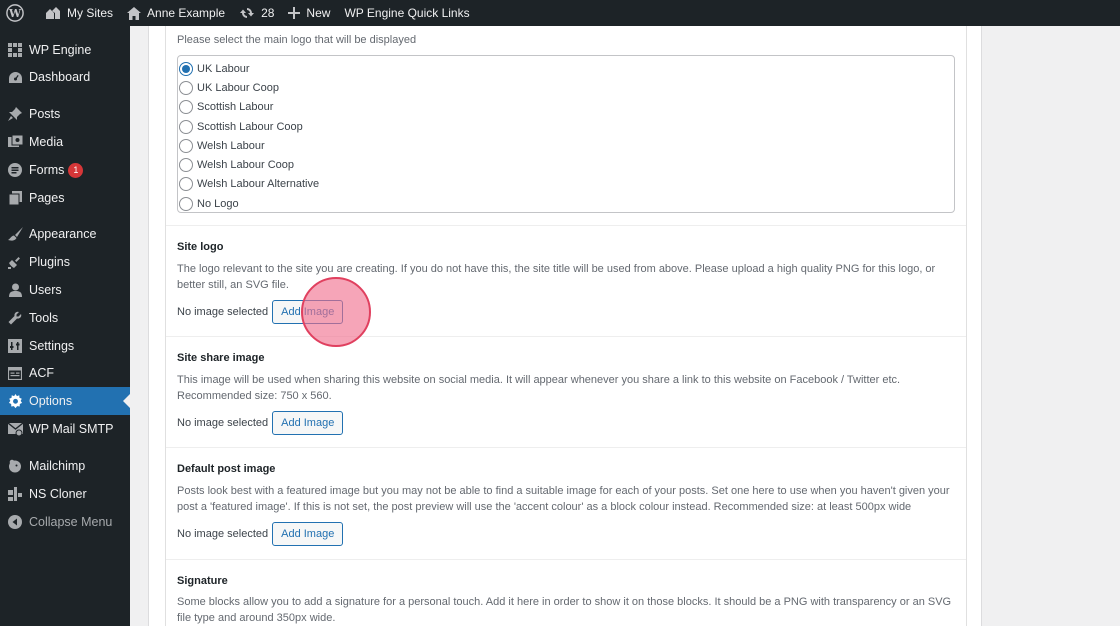 The width and height of the screenshot is (1120, 626). Describe the element at coordinates (47, 198) in the screenshot. I see `sidebar-item-label: Pages` at that location.